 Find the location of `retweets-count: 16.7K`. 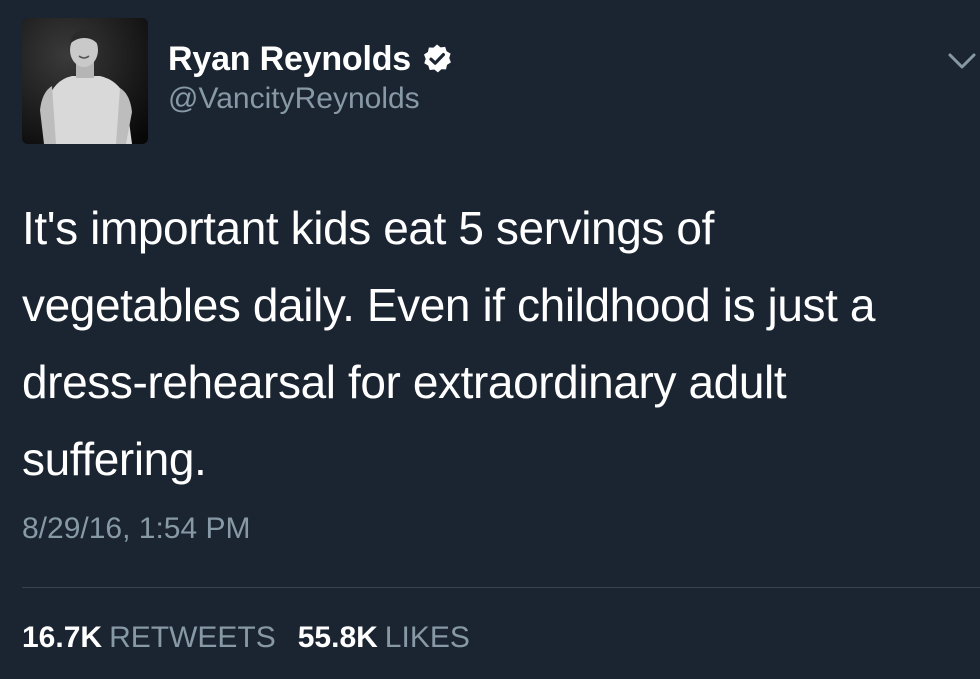

retweets-count: 16.7K is located at coordinates (62, 637).